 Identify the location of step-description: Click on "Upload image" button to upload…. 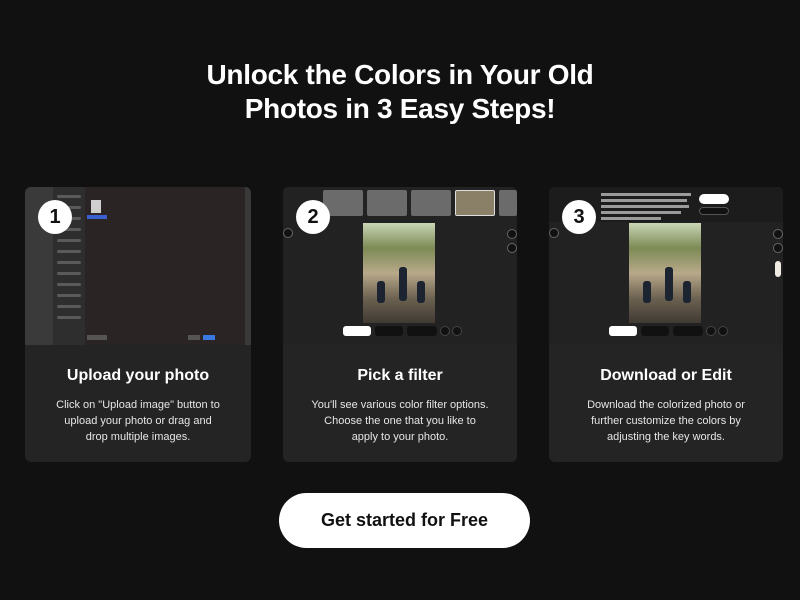
(138, 421).